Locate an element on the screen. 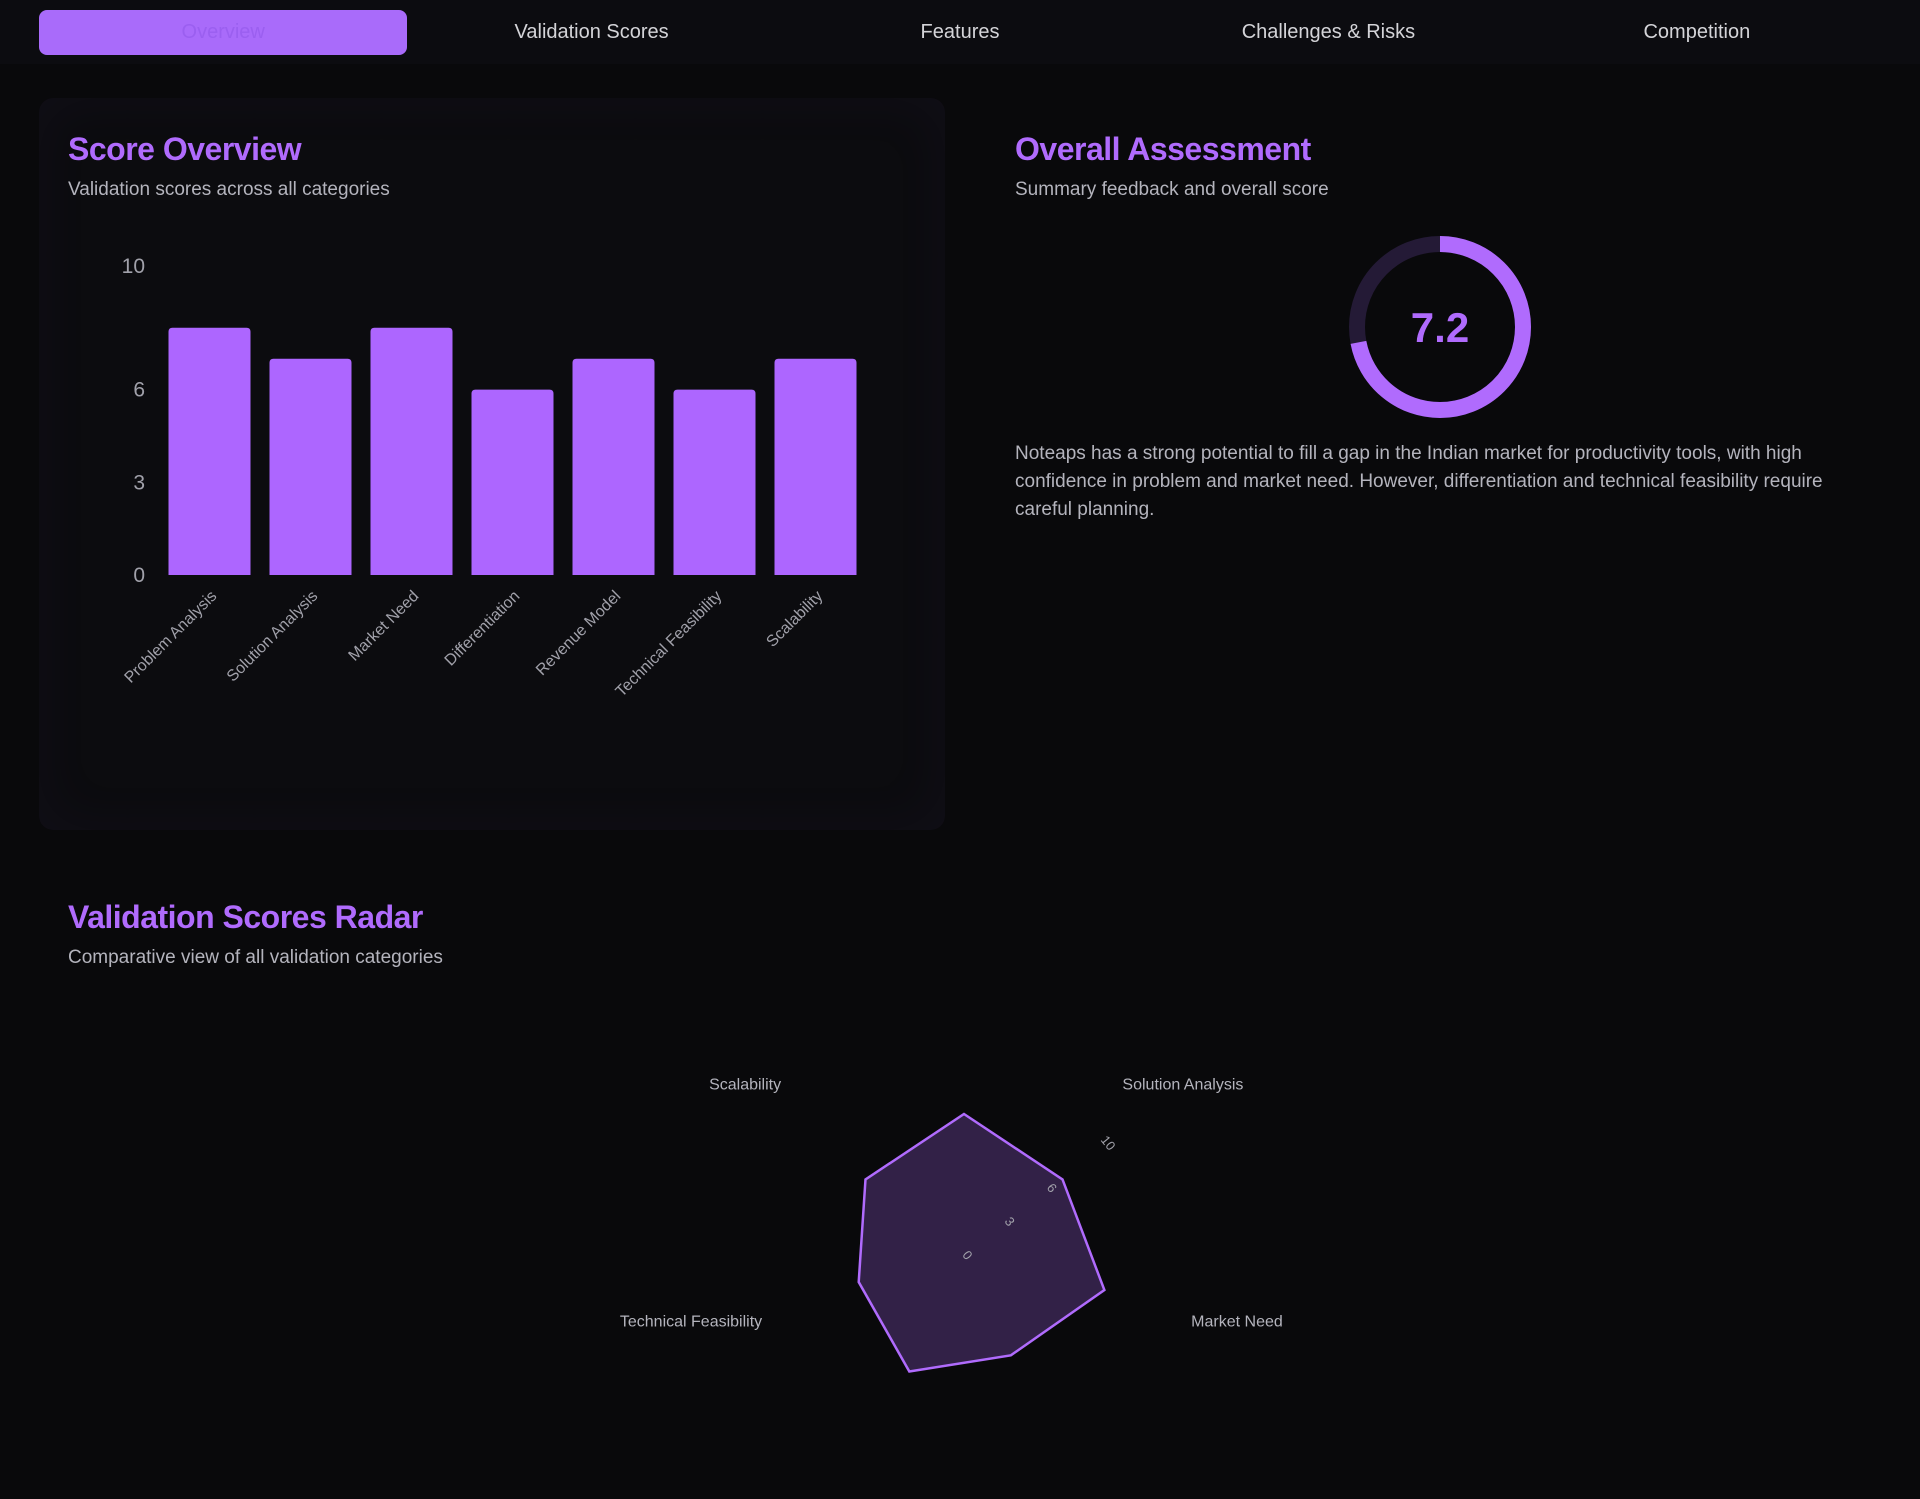 Image resolution: width=1920 pixels, height=1499 pixels. x-tick-label: Problem Analysis is located at coordinates (171, 637).